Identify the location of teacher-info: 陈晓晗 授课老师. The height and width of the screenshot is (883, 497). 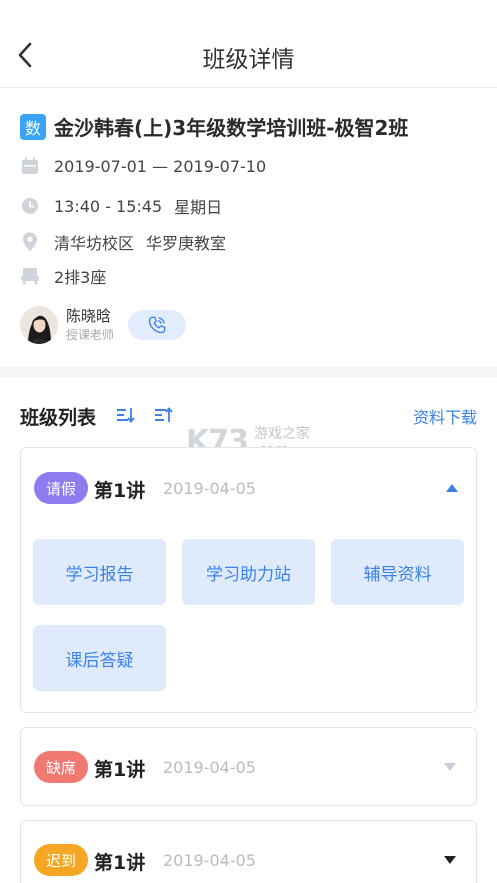
(90, 325).